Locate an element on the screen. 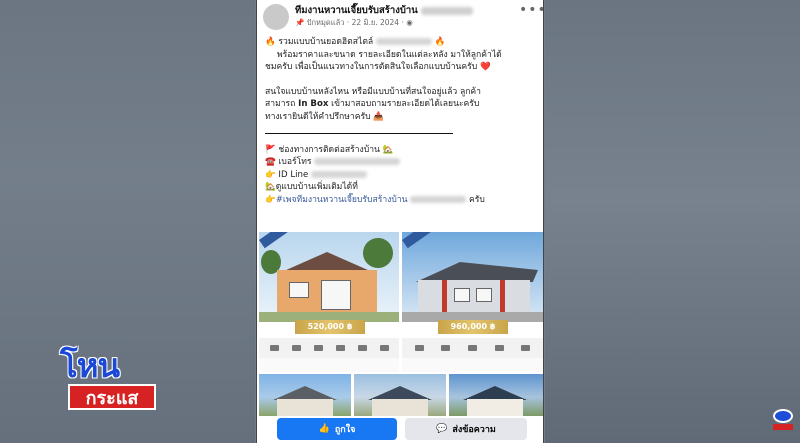 The image size is (800, 443). show-logo-top: โหน is located at coordinates (90, 365).